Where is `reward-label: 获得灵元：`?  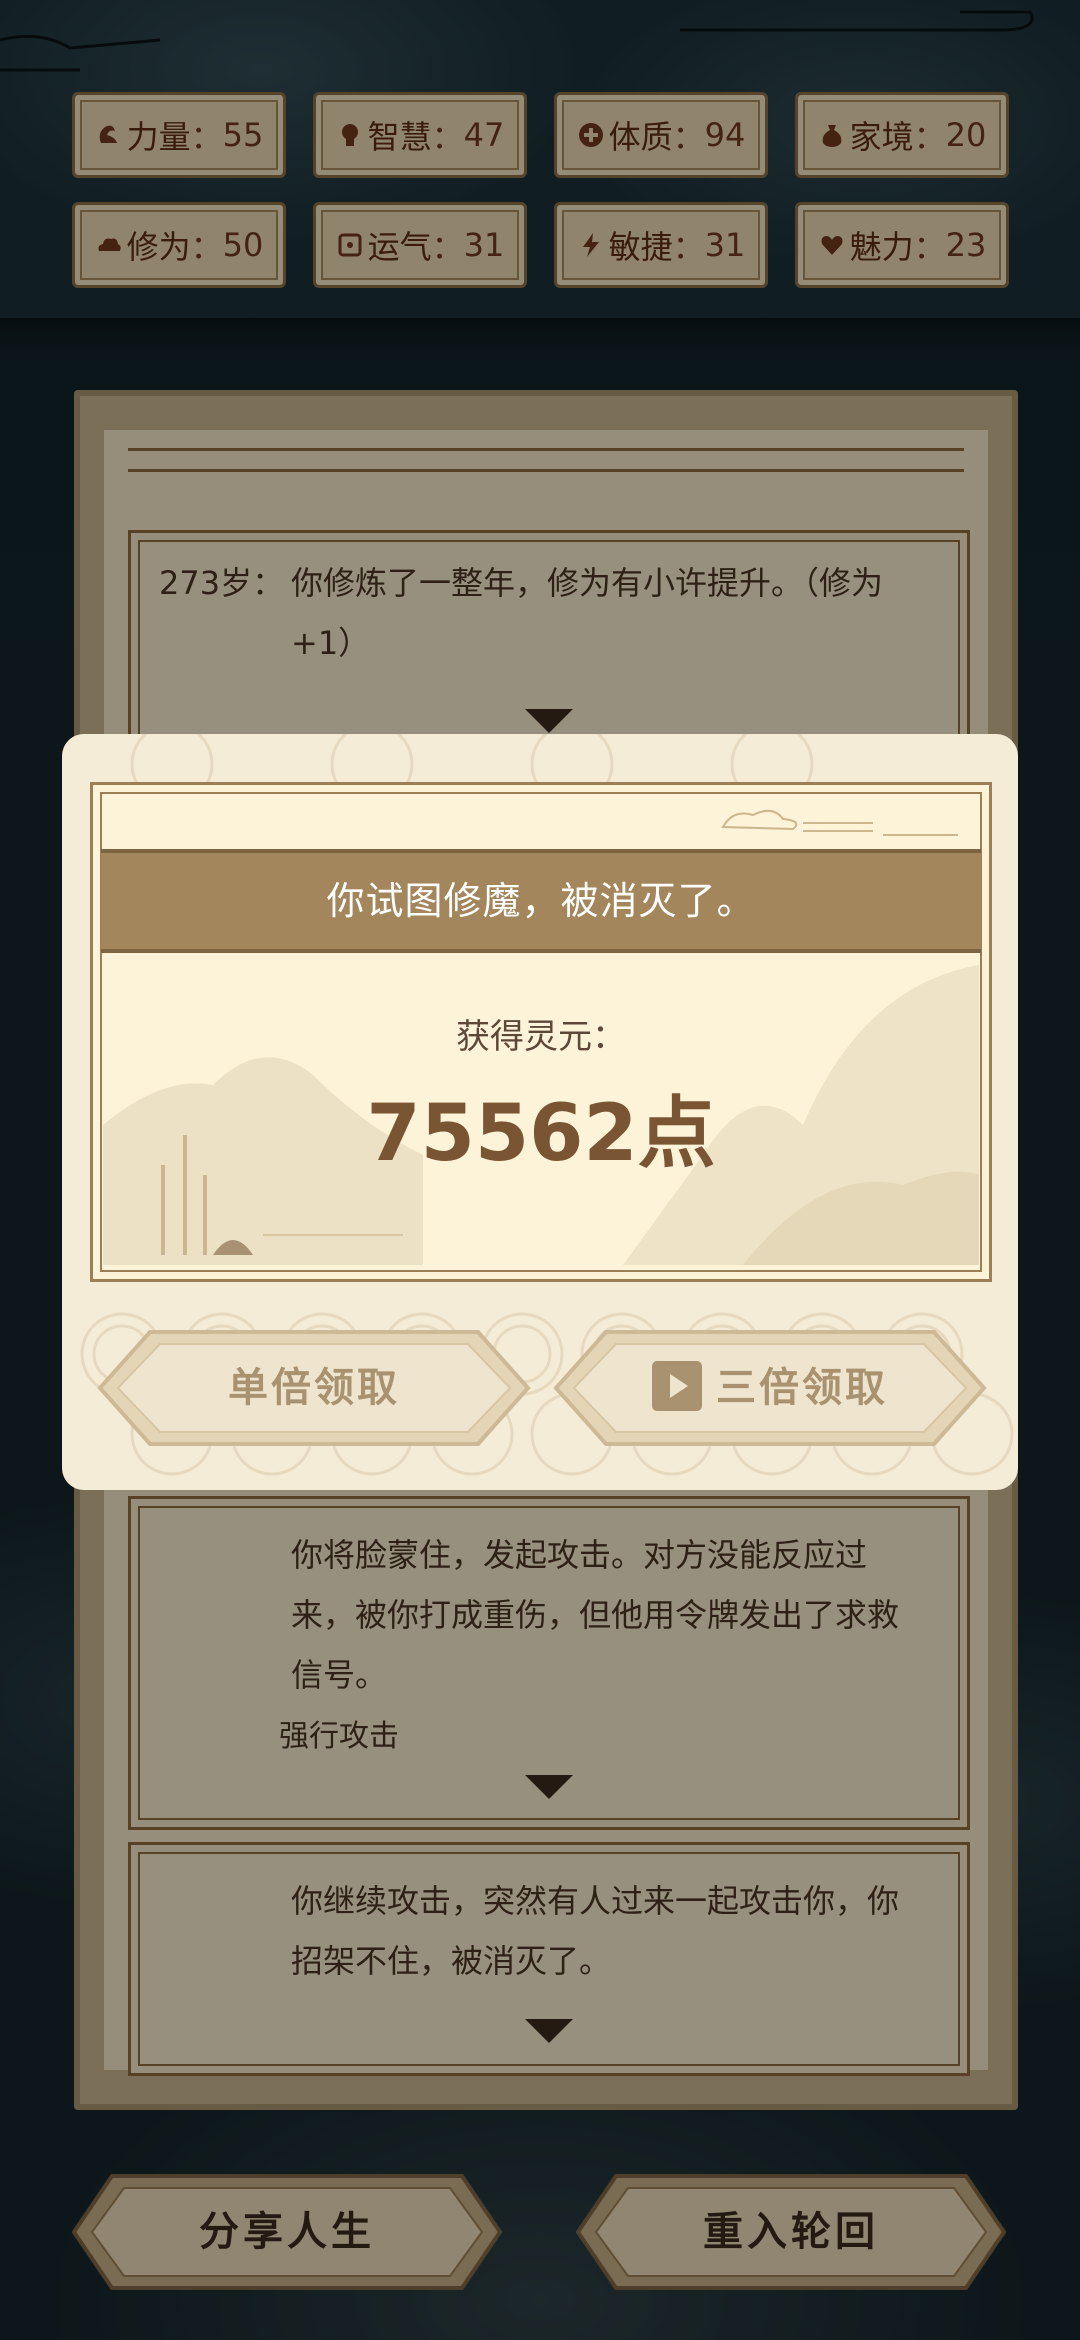
reward-label: 获得灵元： is located at coordinates (541, 1037).